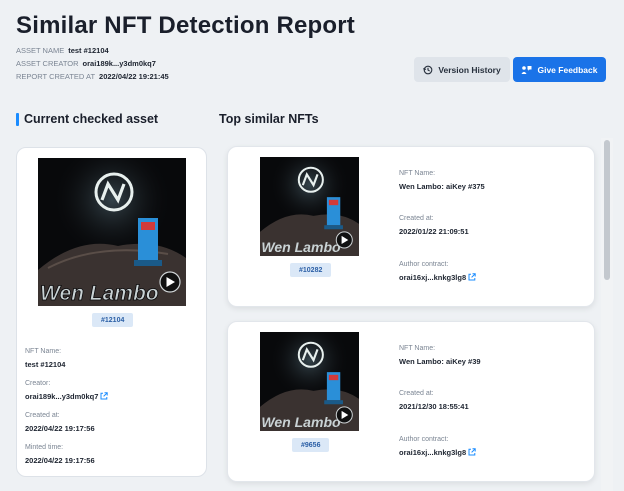 The image size is (624, 491). I want to click on minted-time-label: Minted time:, so click(44, 447).